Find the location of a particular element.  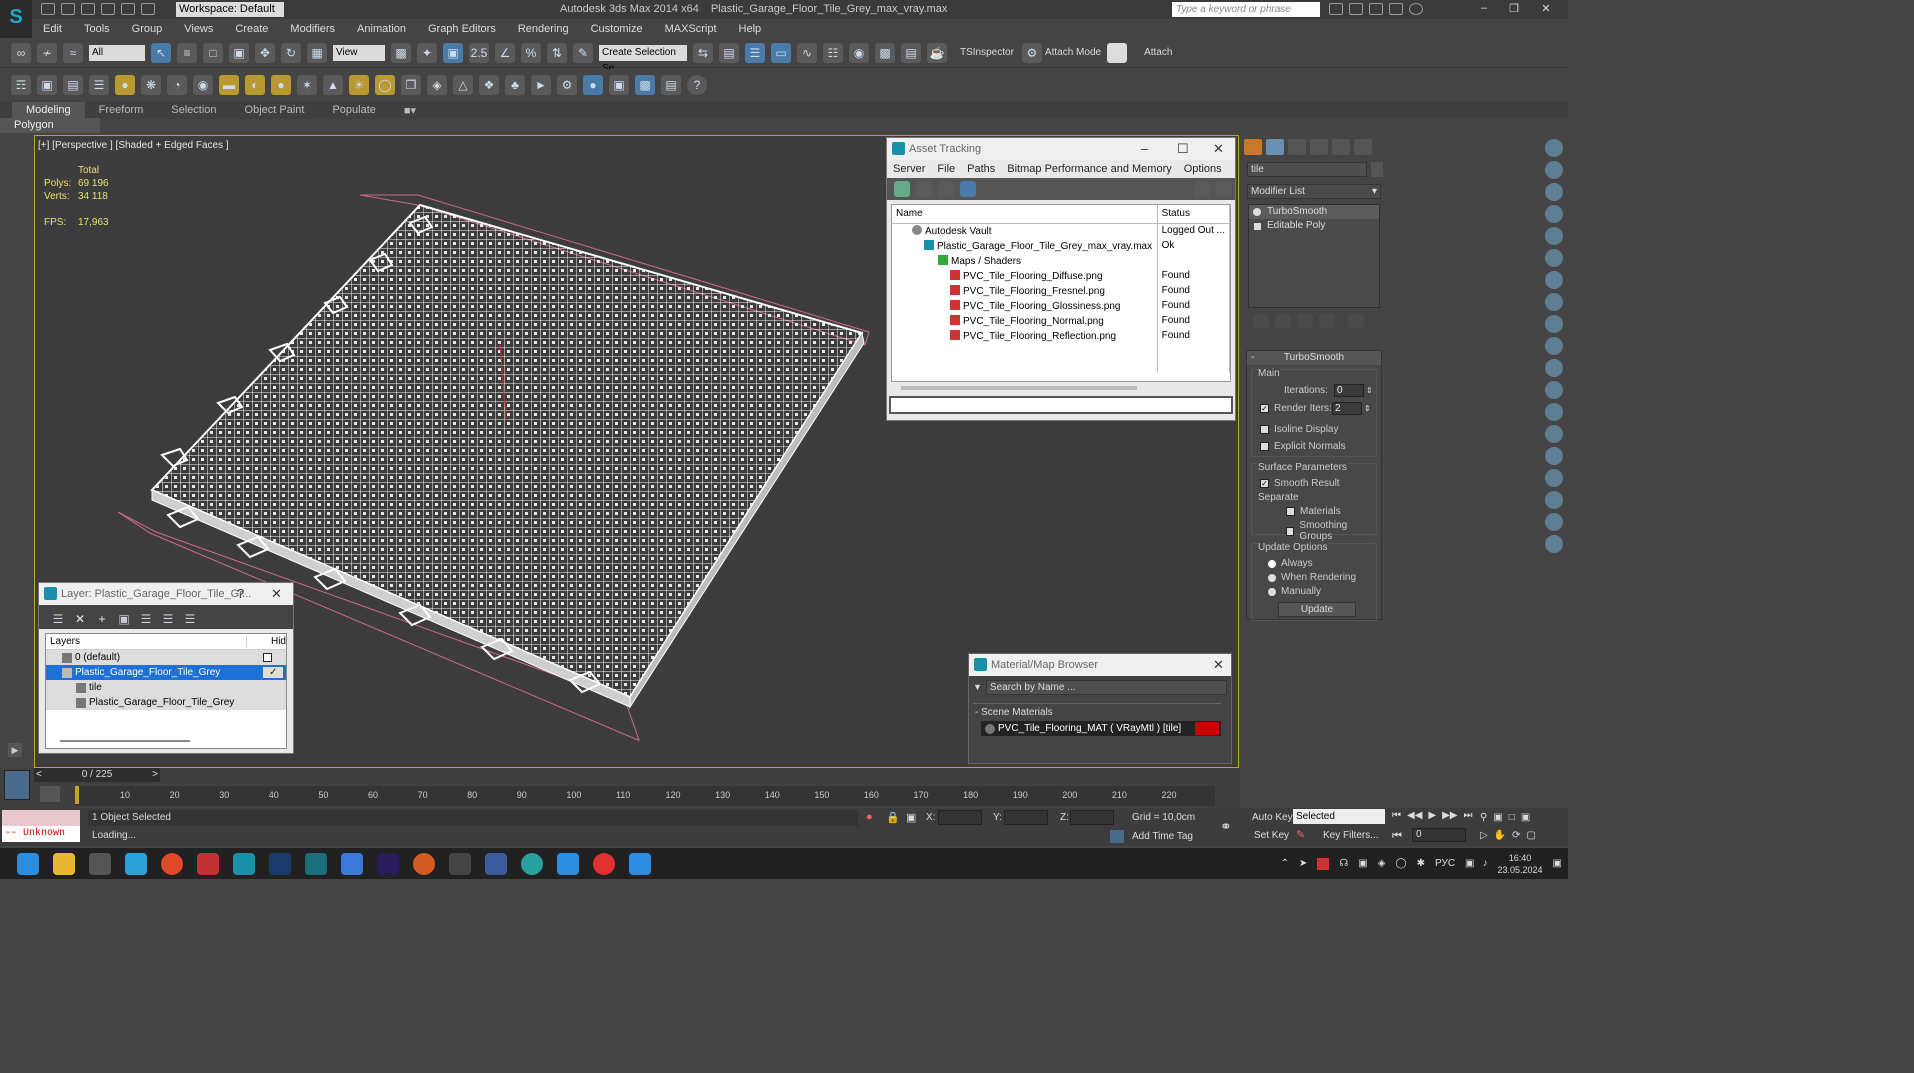

hierarchy-tab-icon is located at coordinates (1297, 147).